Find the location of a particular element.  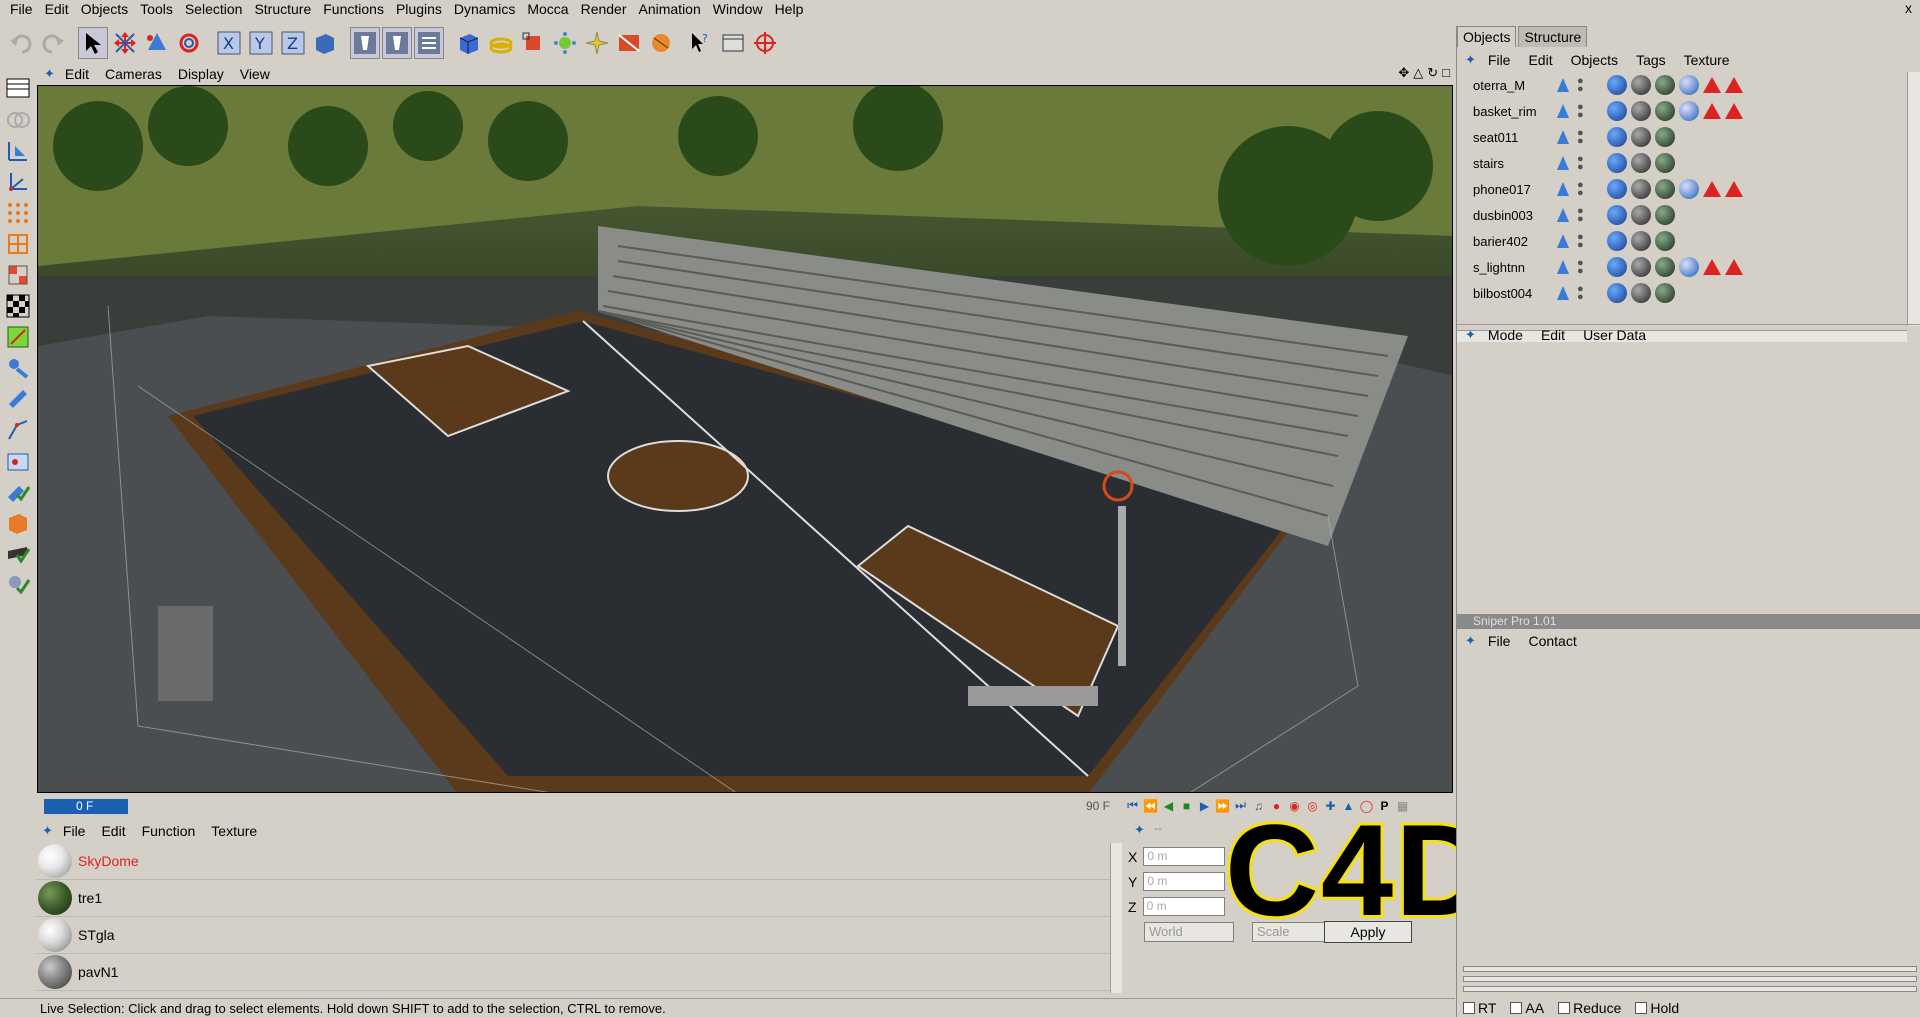

viewport-menu-view: View is located at coordinates (255, 74).